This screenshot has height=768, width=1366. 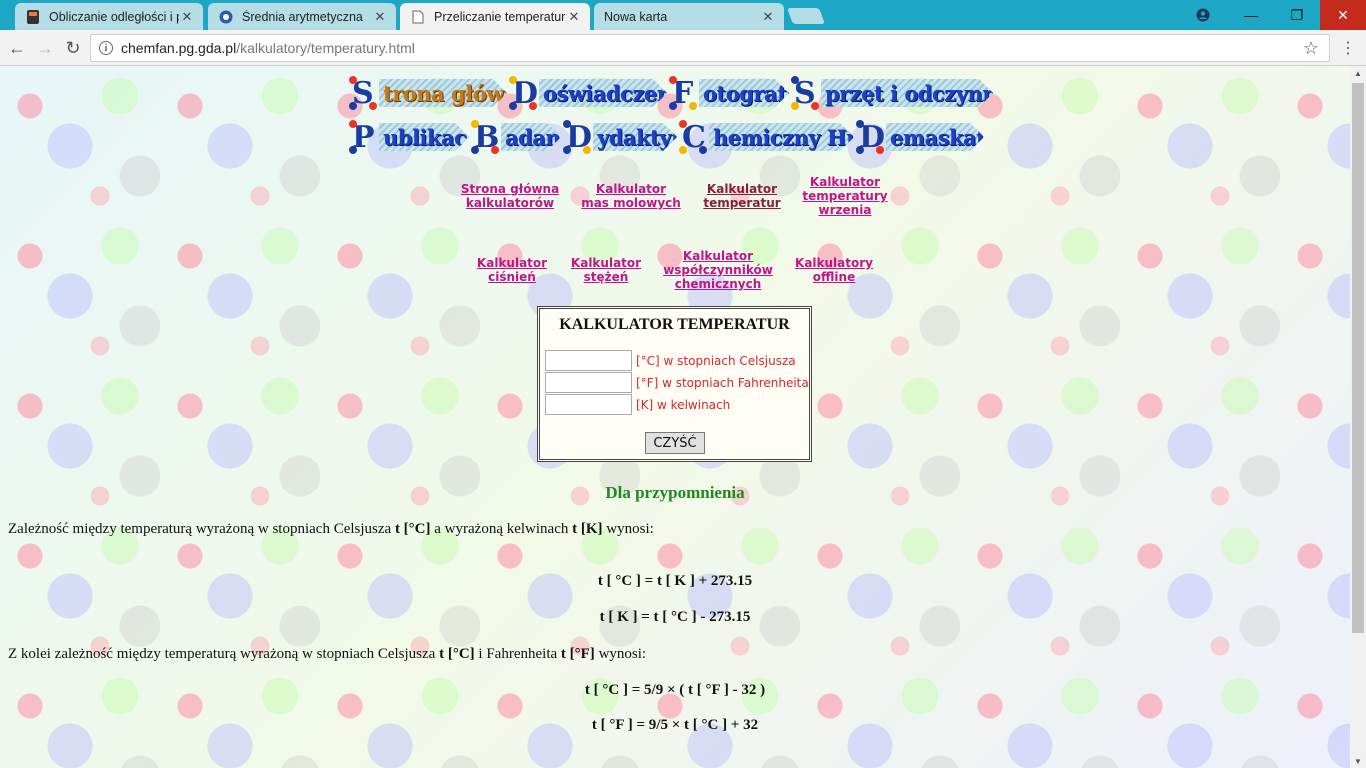 I want to click on nav-doswiadczenia: D oświadczenia, so click(x=588, y=93).